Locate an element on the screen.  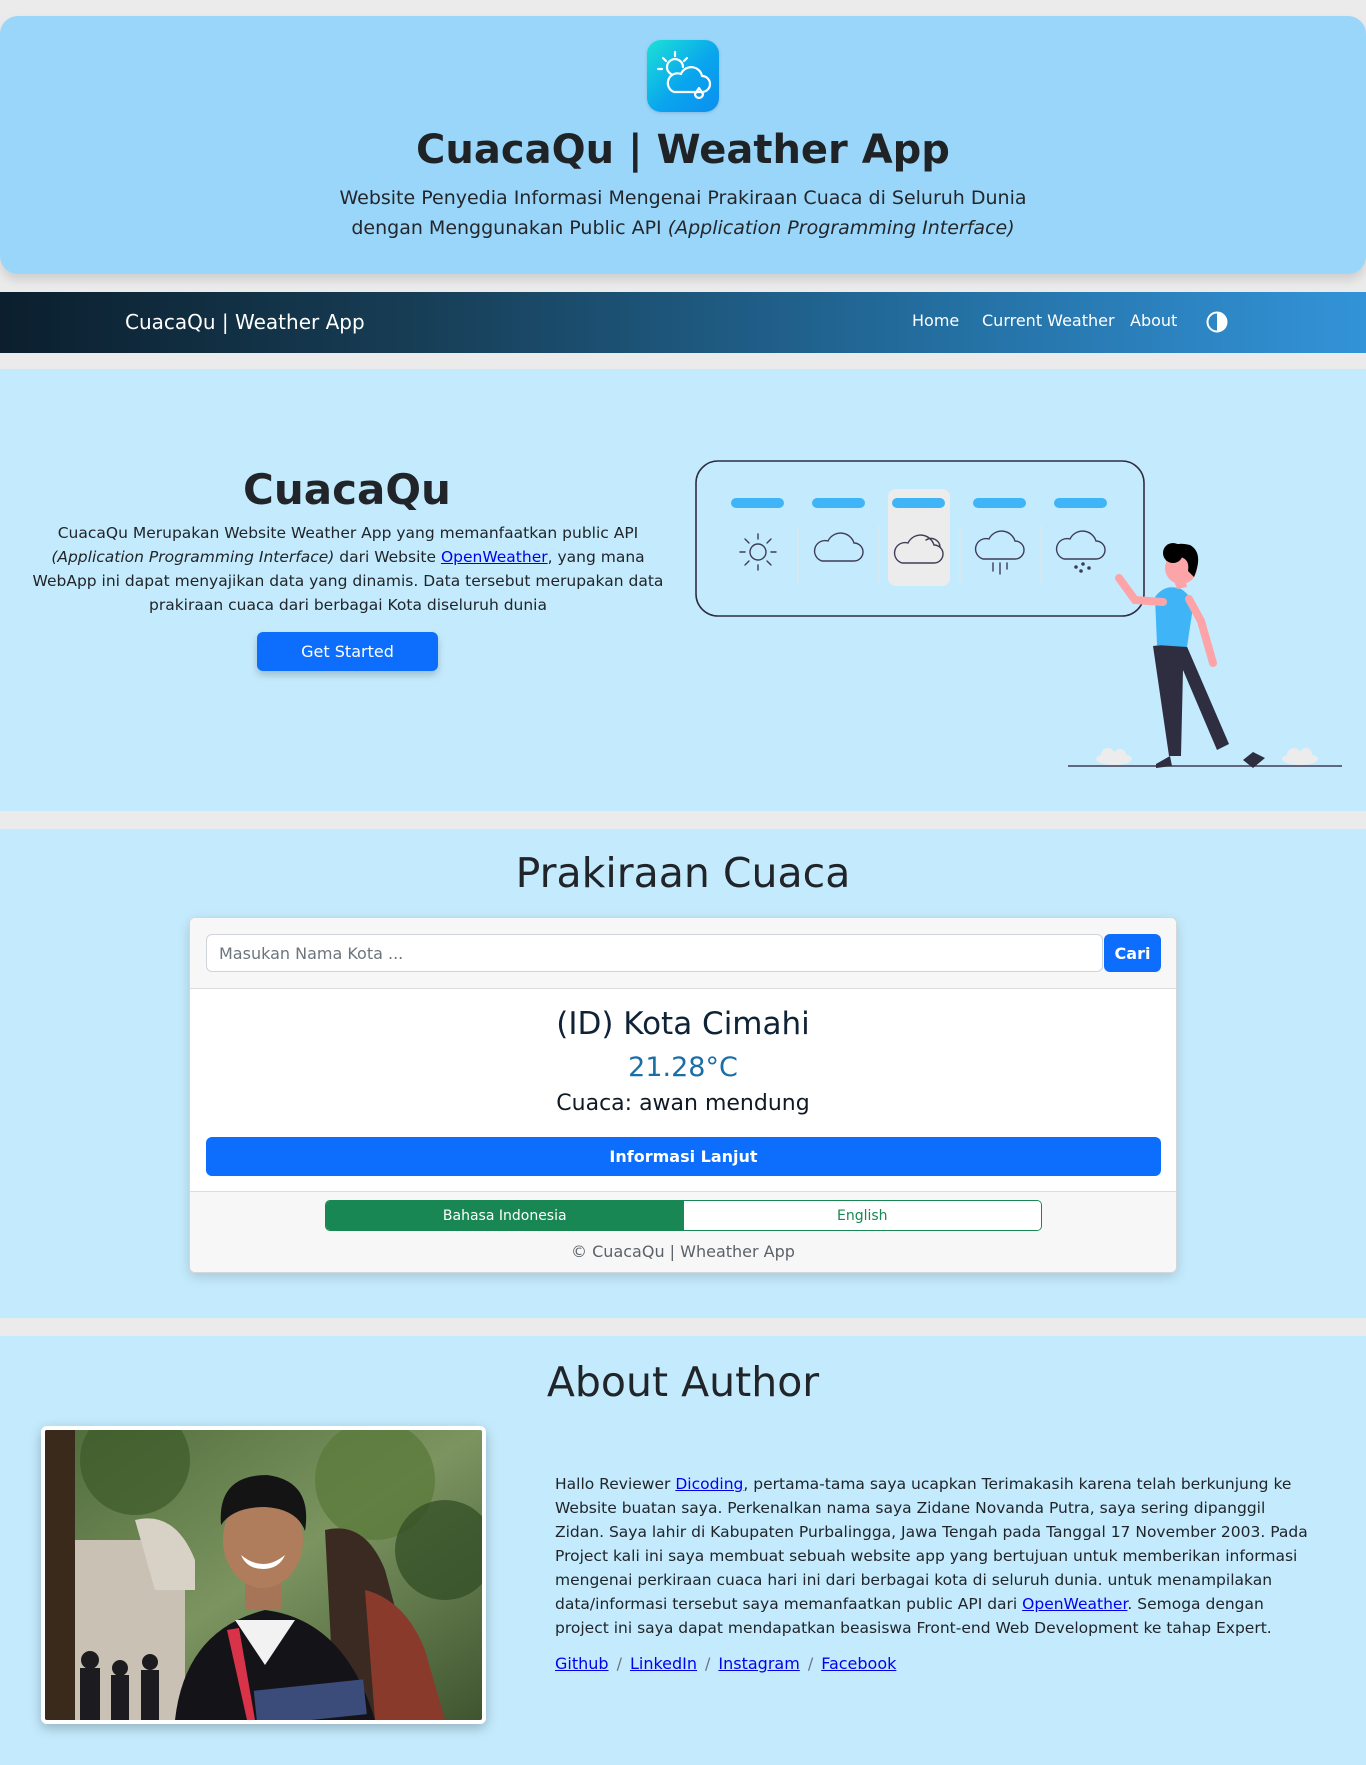
facebook-link: Facebook is located at coordinates (858, 1663).